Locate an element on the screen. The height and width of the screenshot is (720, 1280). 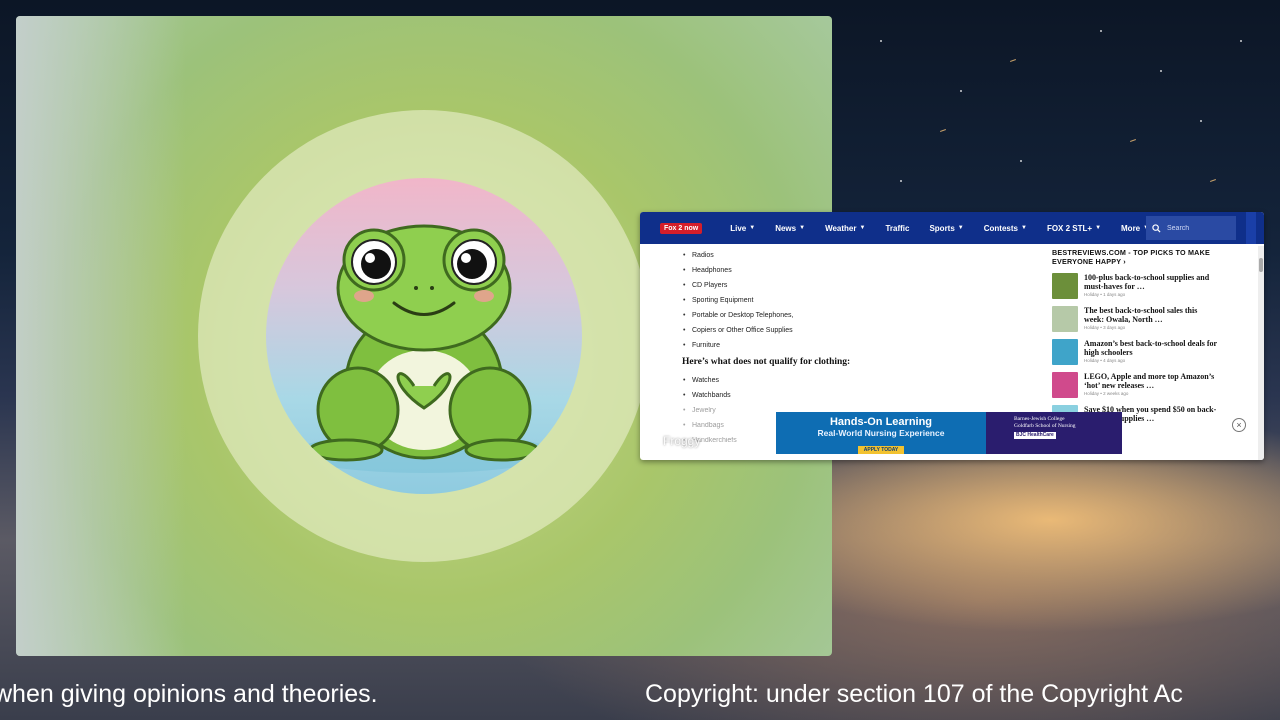
apply-today-button: APPLY TODAY is located at coordinates (881, 450).